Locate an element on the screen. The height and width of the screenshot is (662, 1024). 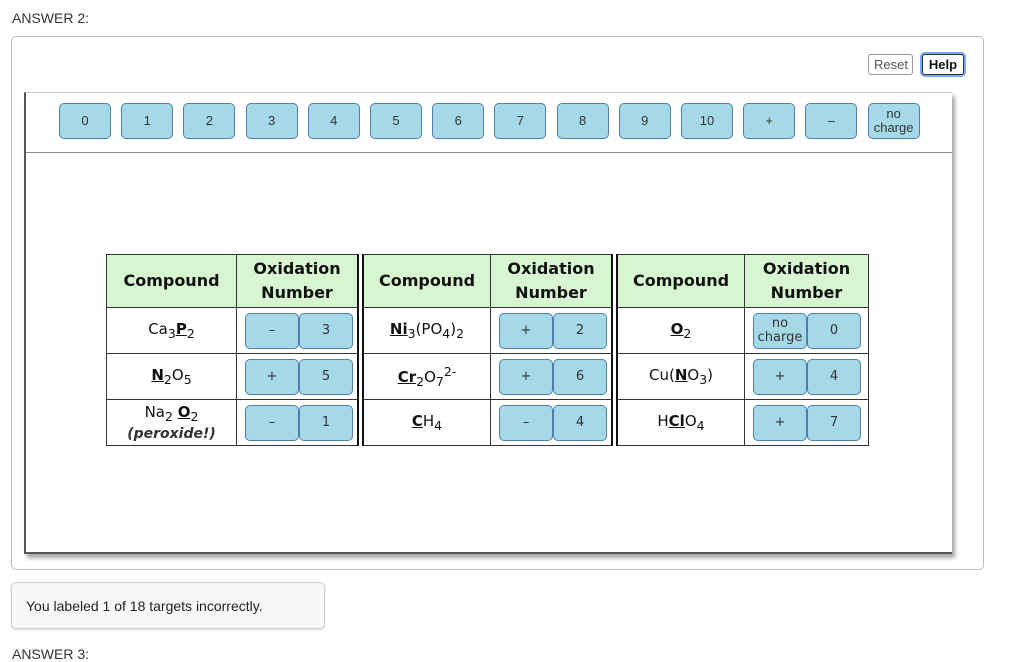
drop-target-cell: +5 is located at coordinates (298, 376).